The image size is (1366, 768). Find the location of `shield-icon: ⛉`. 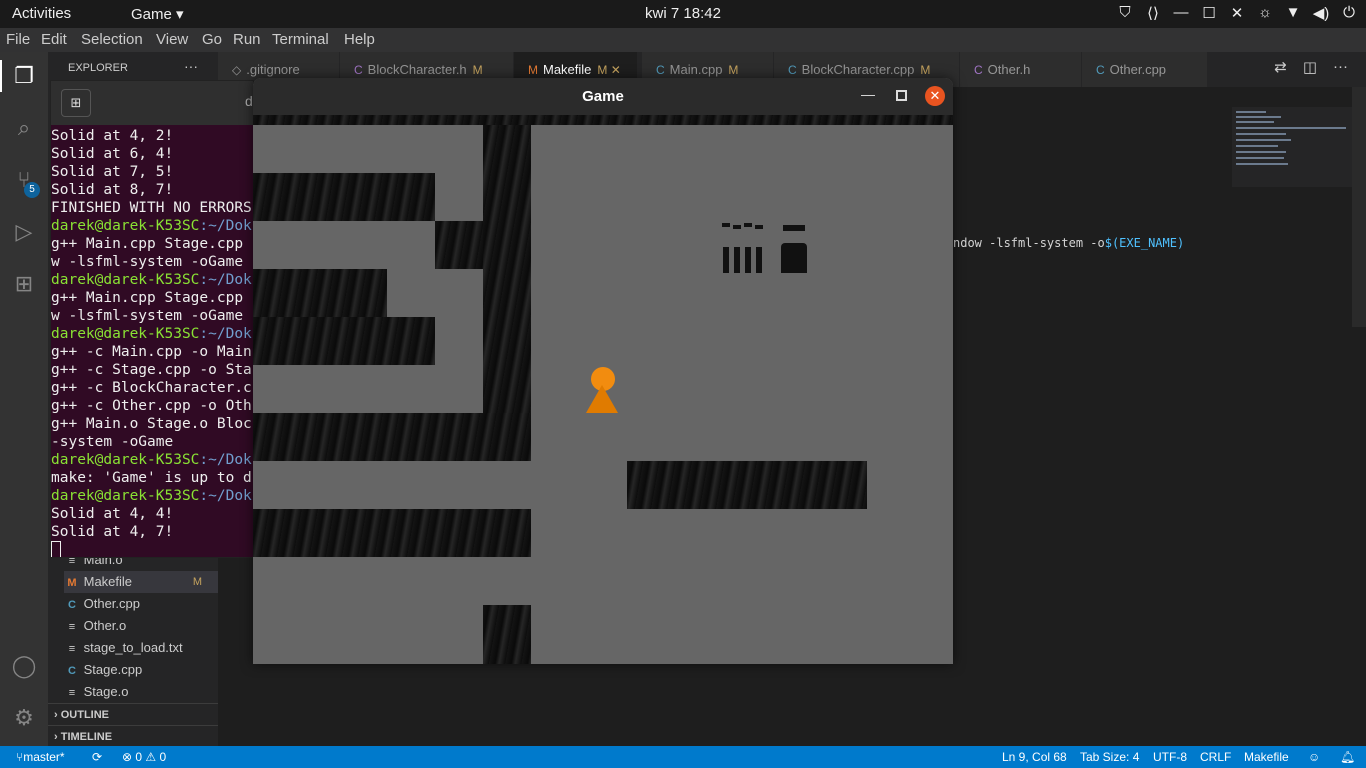

shield-icon: ⛉ is located at coordinates (1125, 13).